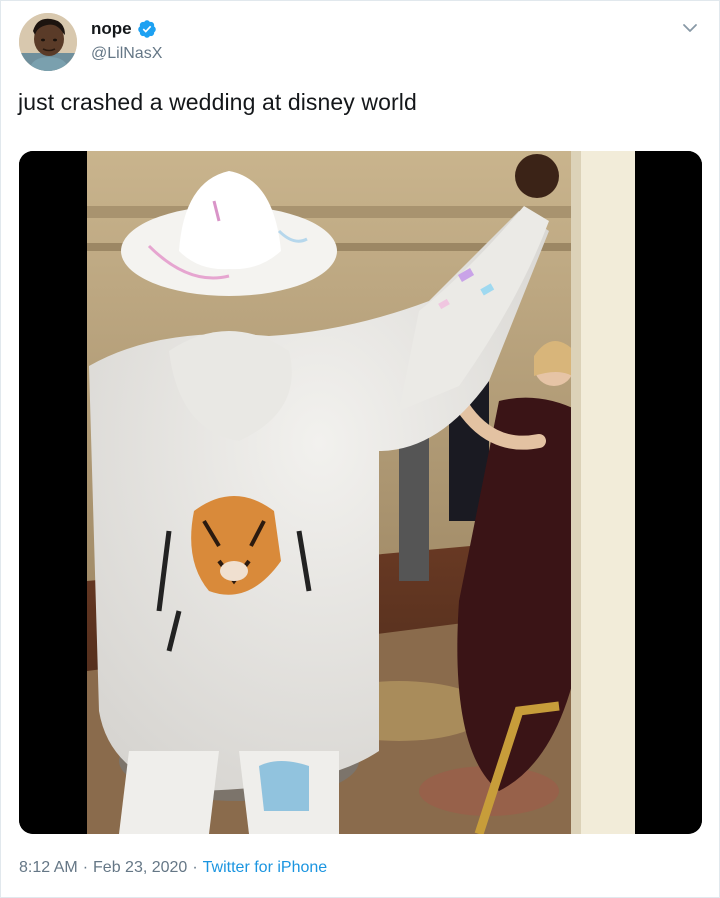 The width and height of the screenshot is (720, 898). Describe the element at coordinates (265, 867) in the screenshot. I see `tweet-source-link: Twitter for iPhone` at that location.